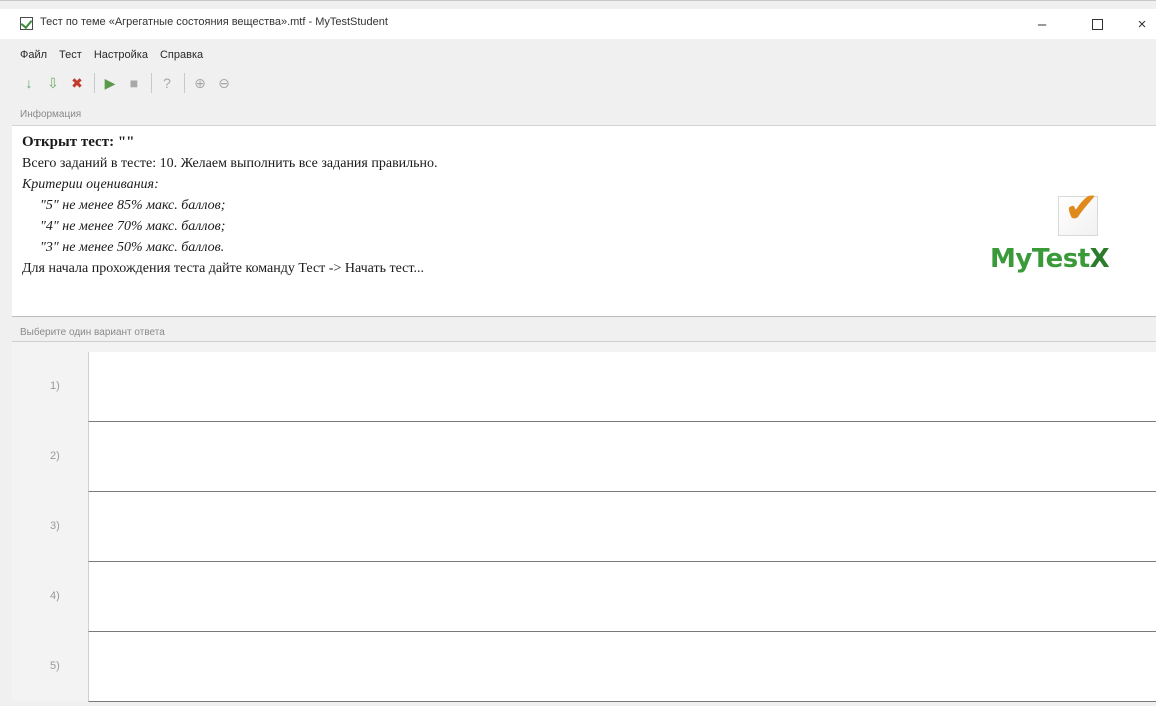 Image resolution: width=1156 pixels, height=706 pixels. I want to click on menu-file: Файл, so click(33, 55).